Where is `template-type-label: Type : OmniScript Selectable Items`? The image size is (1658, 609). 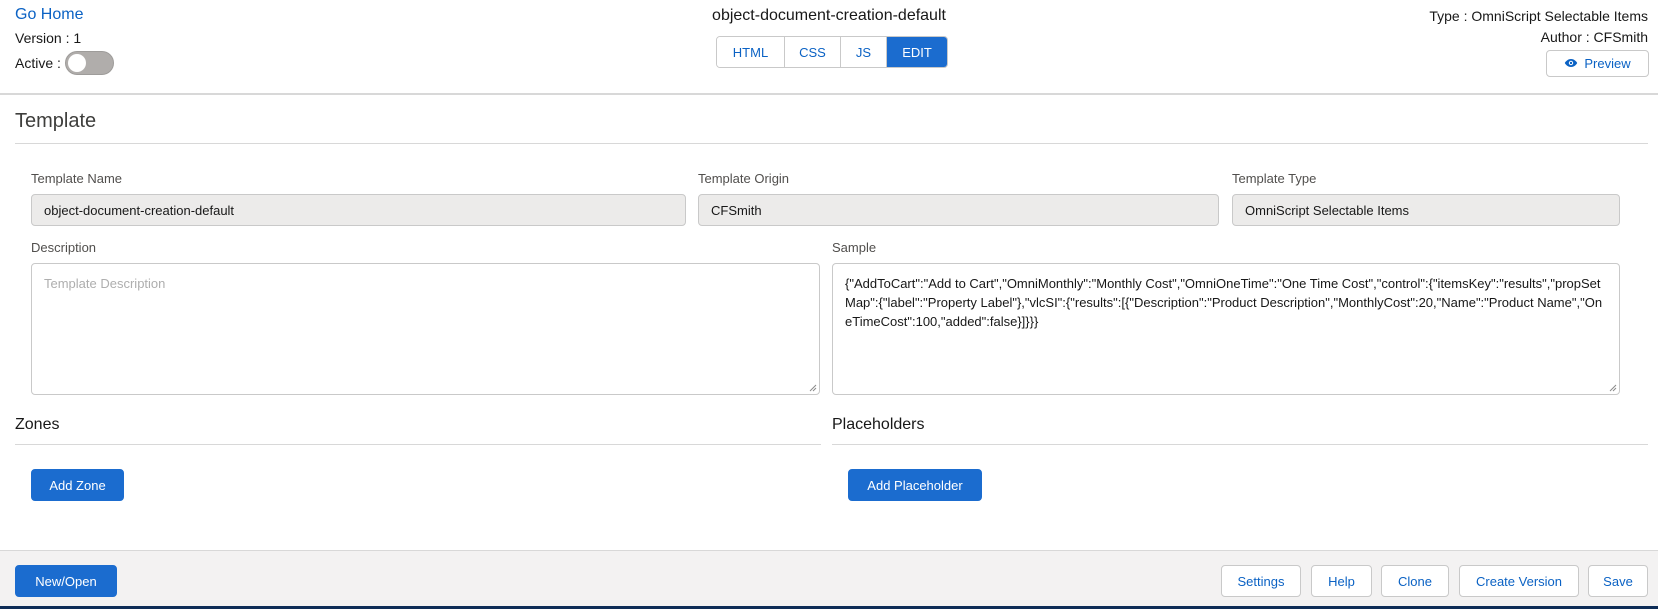
template-type-label: Type : OmniScript Selectable Items is located at coordinates (1538, 16).